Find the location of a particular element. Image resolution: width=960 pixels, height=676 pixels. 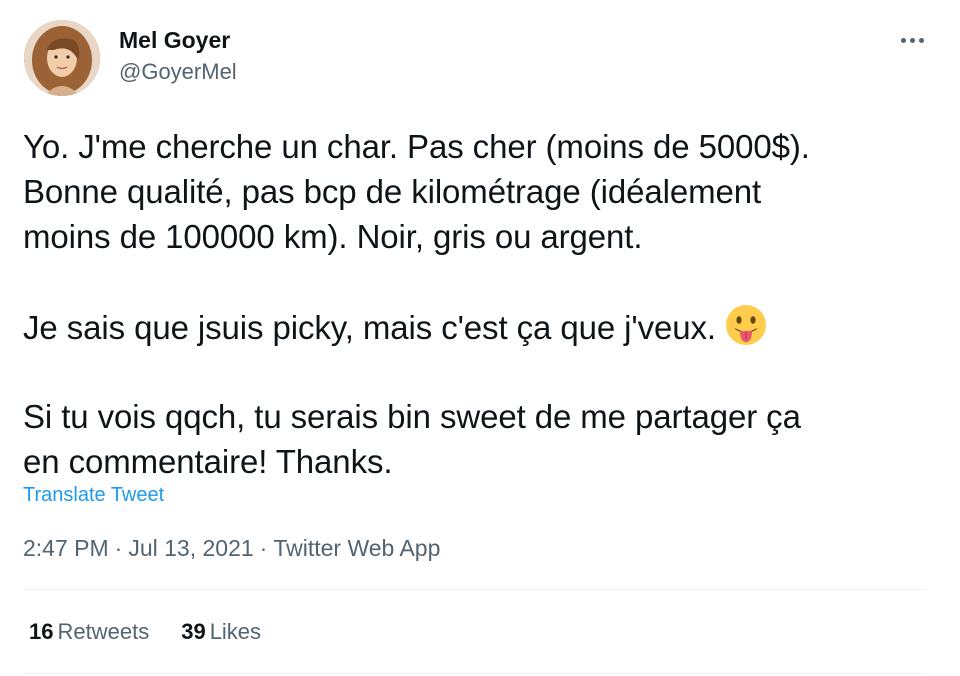

avatar is located at coordinates (62, 58).